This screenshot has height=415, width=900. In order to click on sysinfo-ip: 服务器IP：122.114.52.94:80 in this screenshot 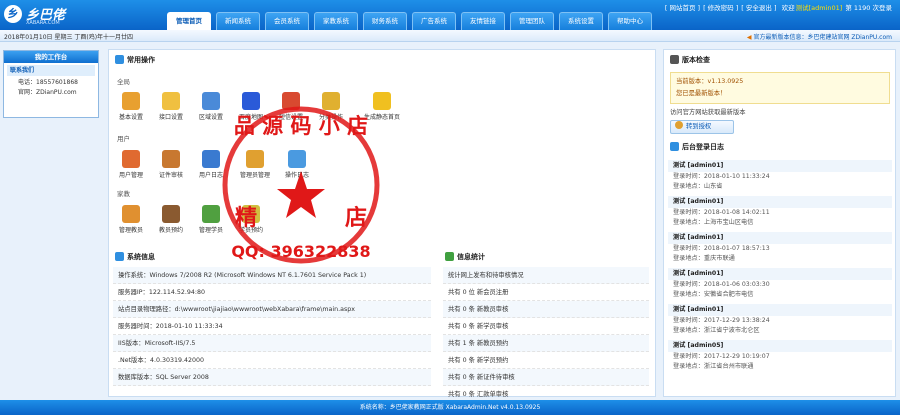, I will do `click(272, 292)`.